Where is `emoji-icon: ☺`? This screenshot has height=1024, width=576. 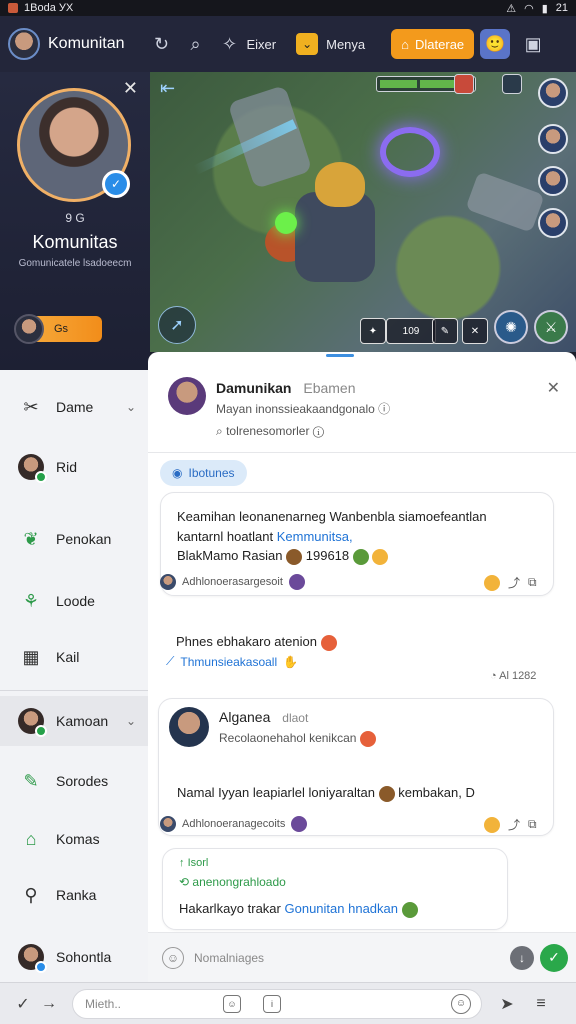 emoji-icon: ☺ is located at coordinates (461, 1003).